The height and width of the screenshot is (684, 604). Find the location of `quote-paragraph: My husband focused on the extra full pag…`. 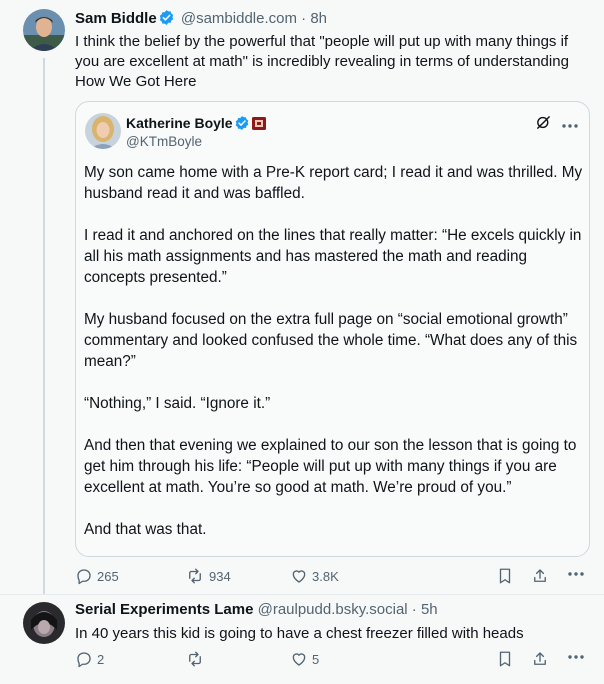

quote-paragraph: My husband focused on the extra full pag… is located at coordinates (331, 340).